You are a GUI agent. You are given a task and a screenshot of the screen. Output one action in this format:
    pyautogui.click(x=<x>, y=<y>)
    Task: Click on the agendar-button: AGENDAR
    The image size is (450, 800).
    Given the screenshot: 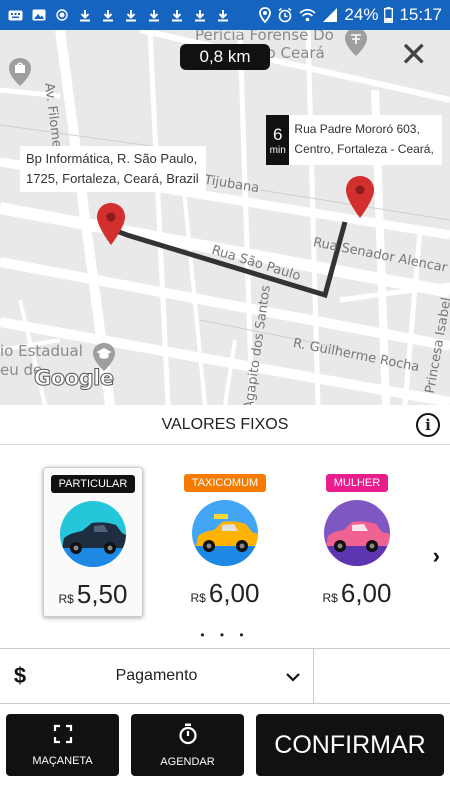 What is the action you would take?
    pyautogui.click(x=187, y=745)
    